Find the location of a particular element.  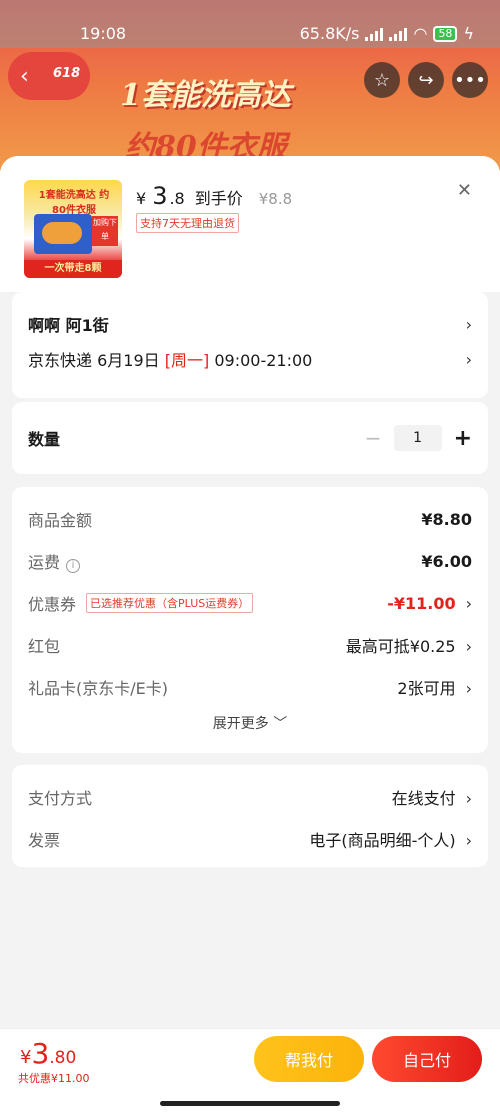

return-policy-badge: 支持7天无理由退货 is located at coordinates (187, 223).